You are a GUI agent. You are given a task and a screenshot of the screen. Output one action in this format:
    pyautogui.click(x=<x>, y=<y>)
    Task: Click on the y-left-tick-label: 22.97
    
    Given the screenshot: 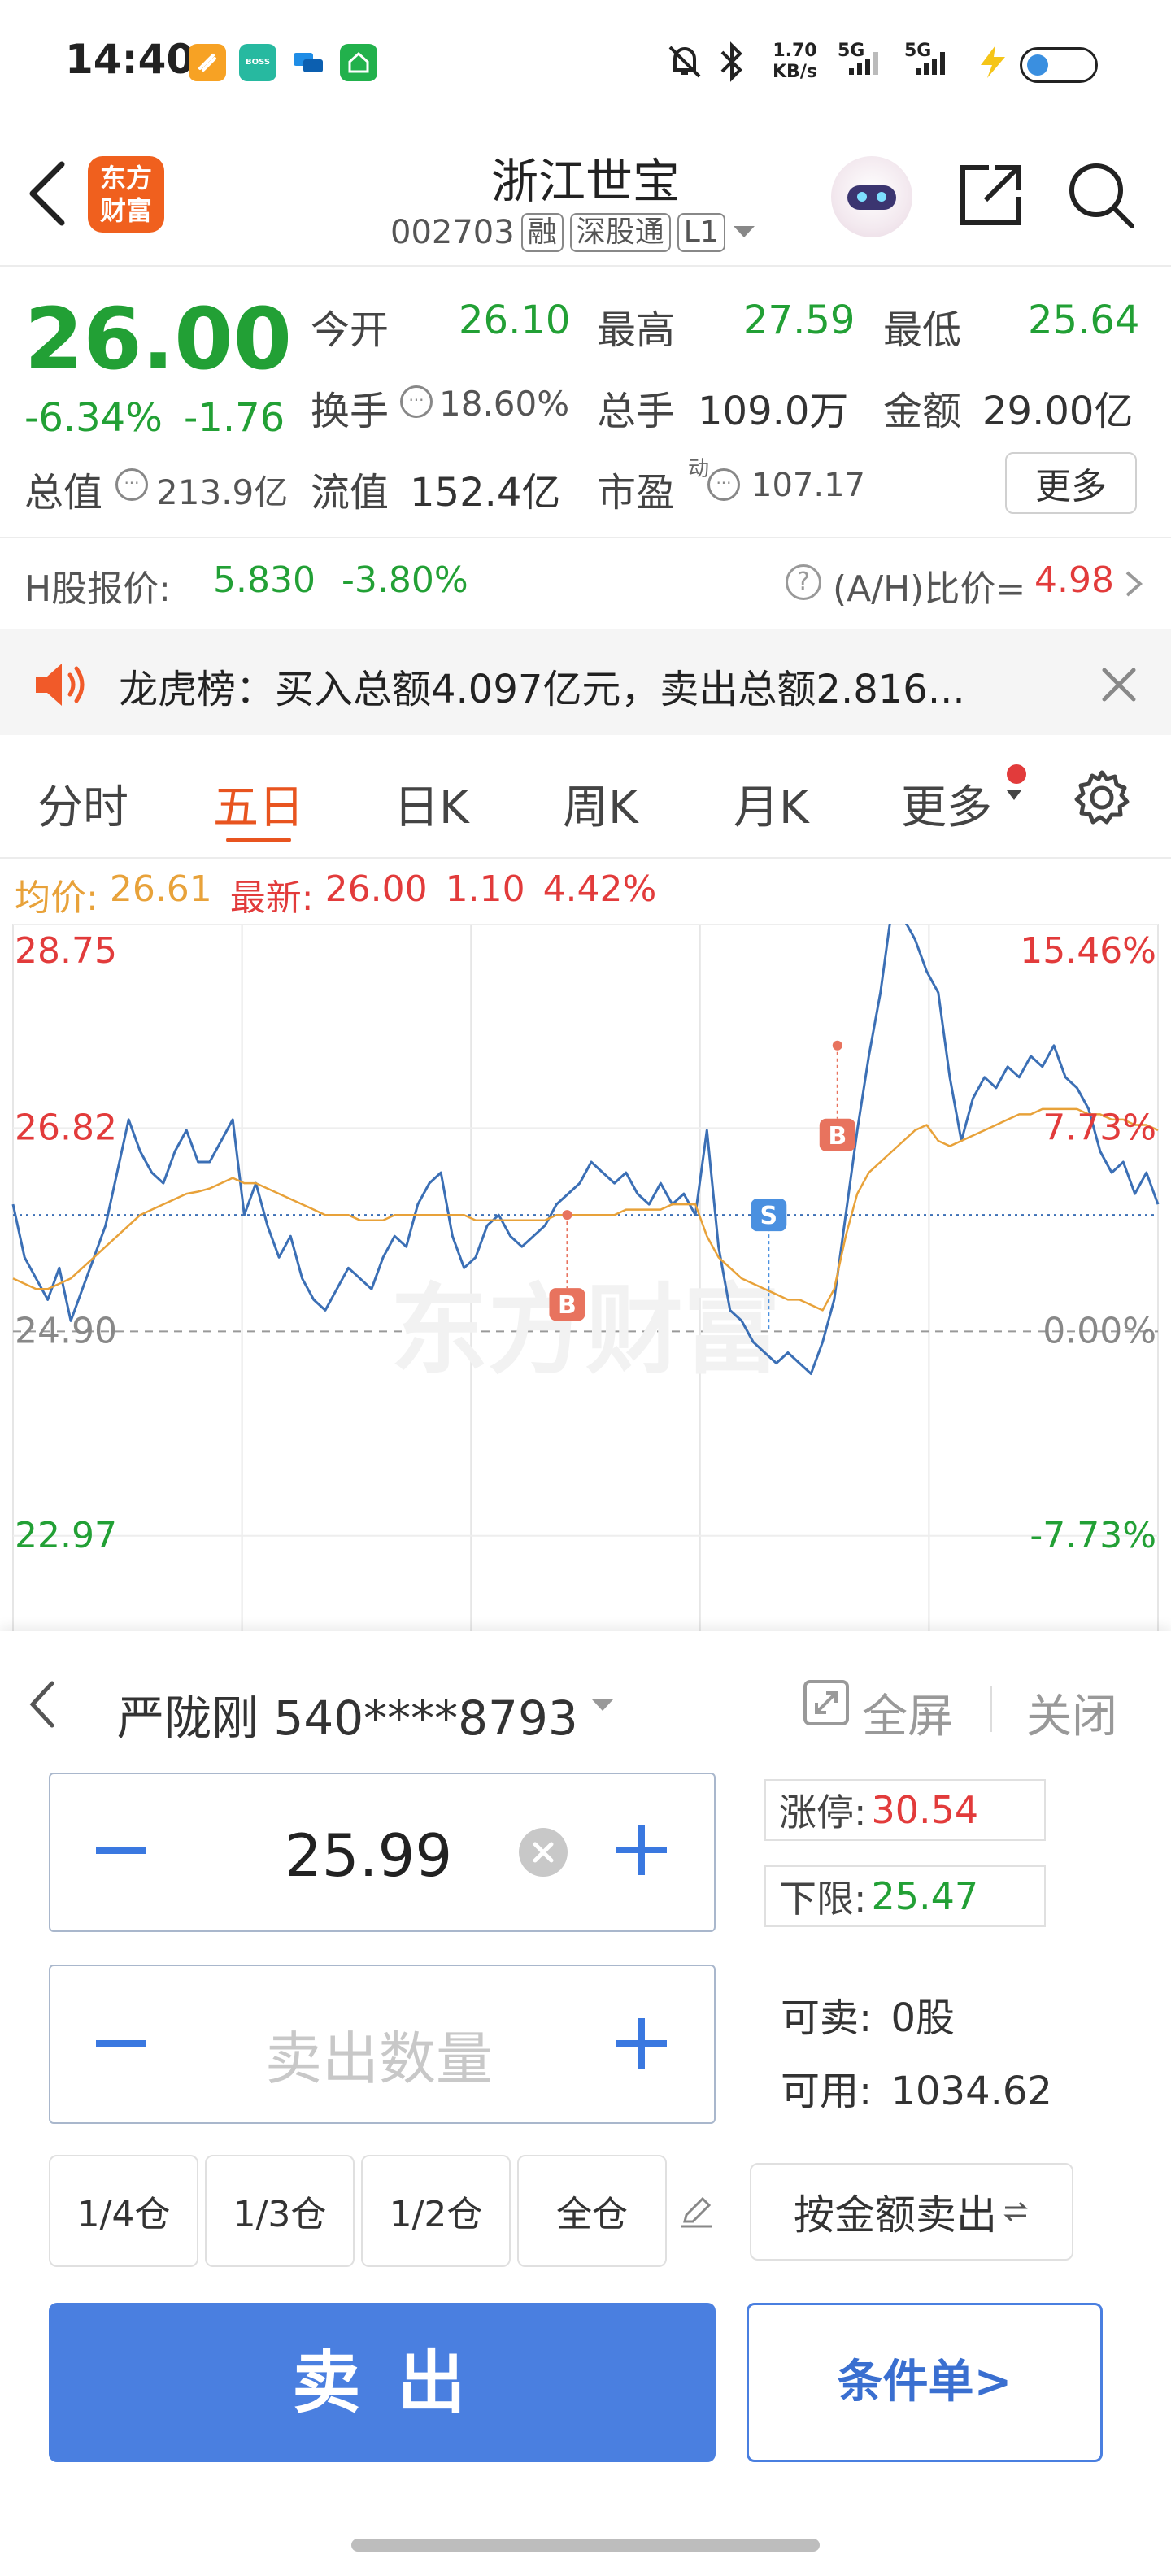 What is the action you would take?
    pyautogui.click(x=66, y=1536)
    